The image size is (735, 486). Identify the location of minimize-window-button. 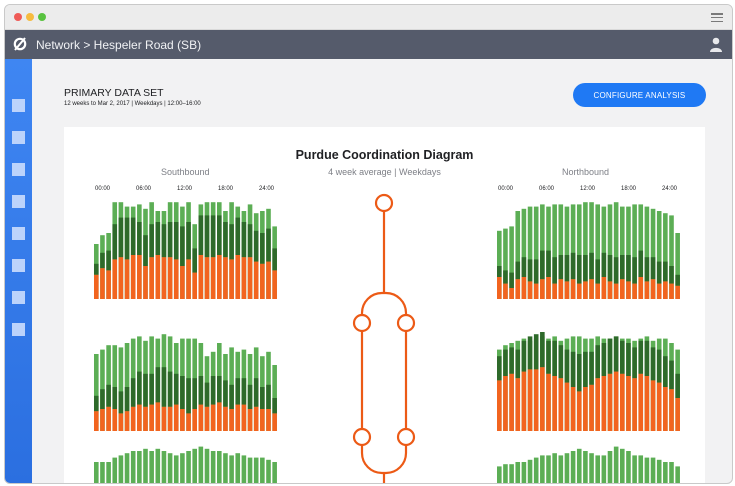
(30, 17).